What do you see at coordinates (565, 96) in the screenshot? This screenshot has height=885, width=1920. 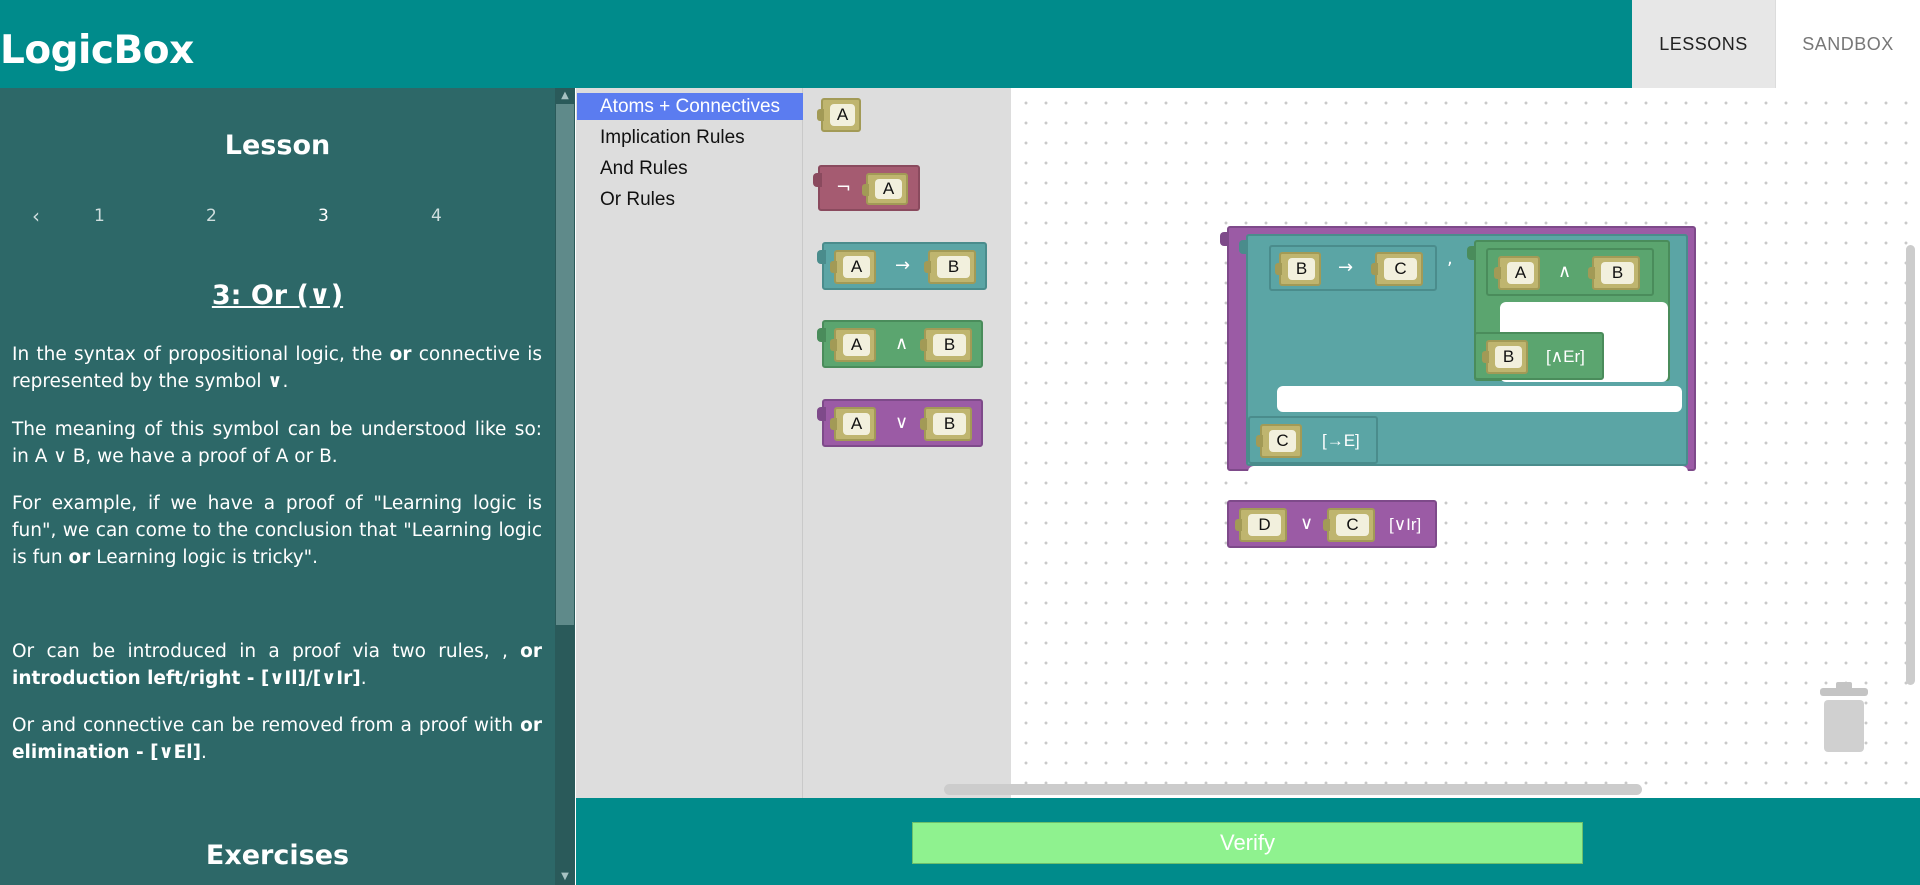 I see `scroll-up-icon: ▲` at bounding box center [565, 96].